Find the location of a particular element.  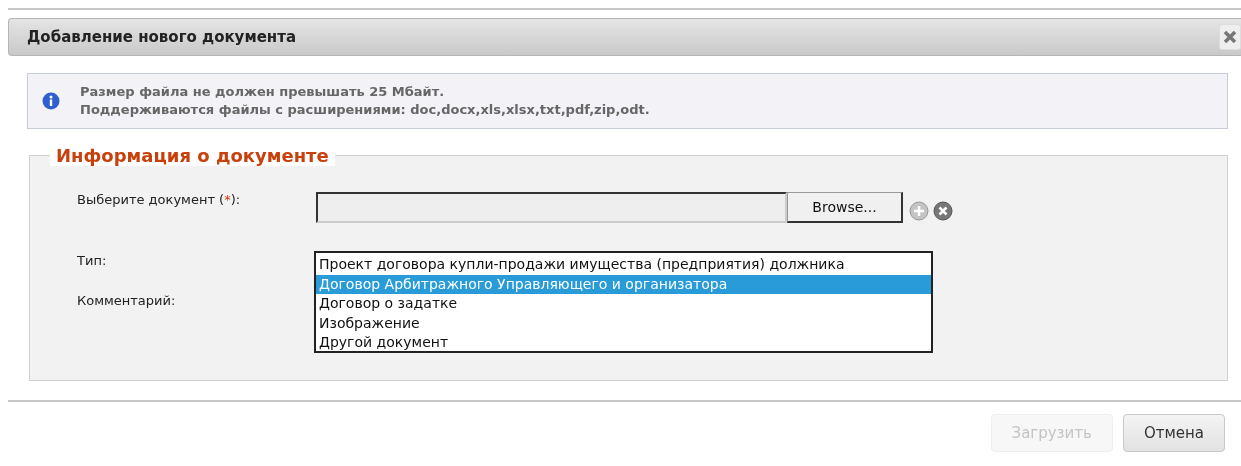

close-button is located at coordinates (1230, 37).